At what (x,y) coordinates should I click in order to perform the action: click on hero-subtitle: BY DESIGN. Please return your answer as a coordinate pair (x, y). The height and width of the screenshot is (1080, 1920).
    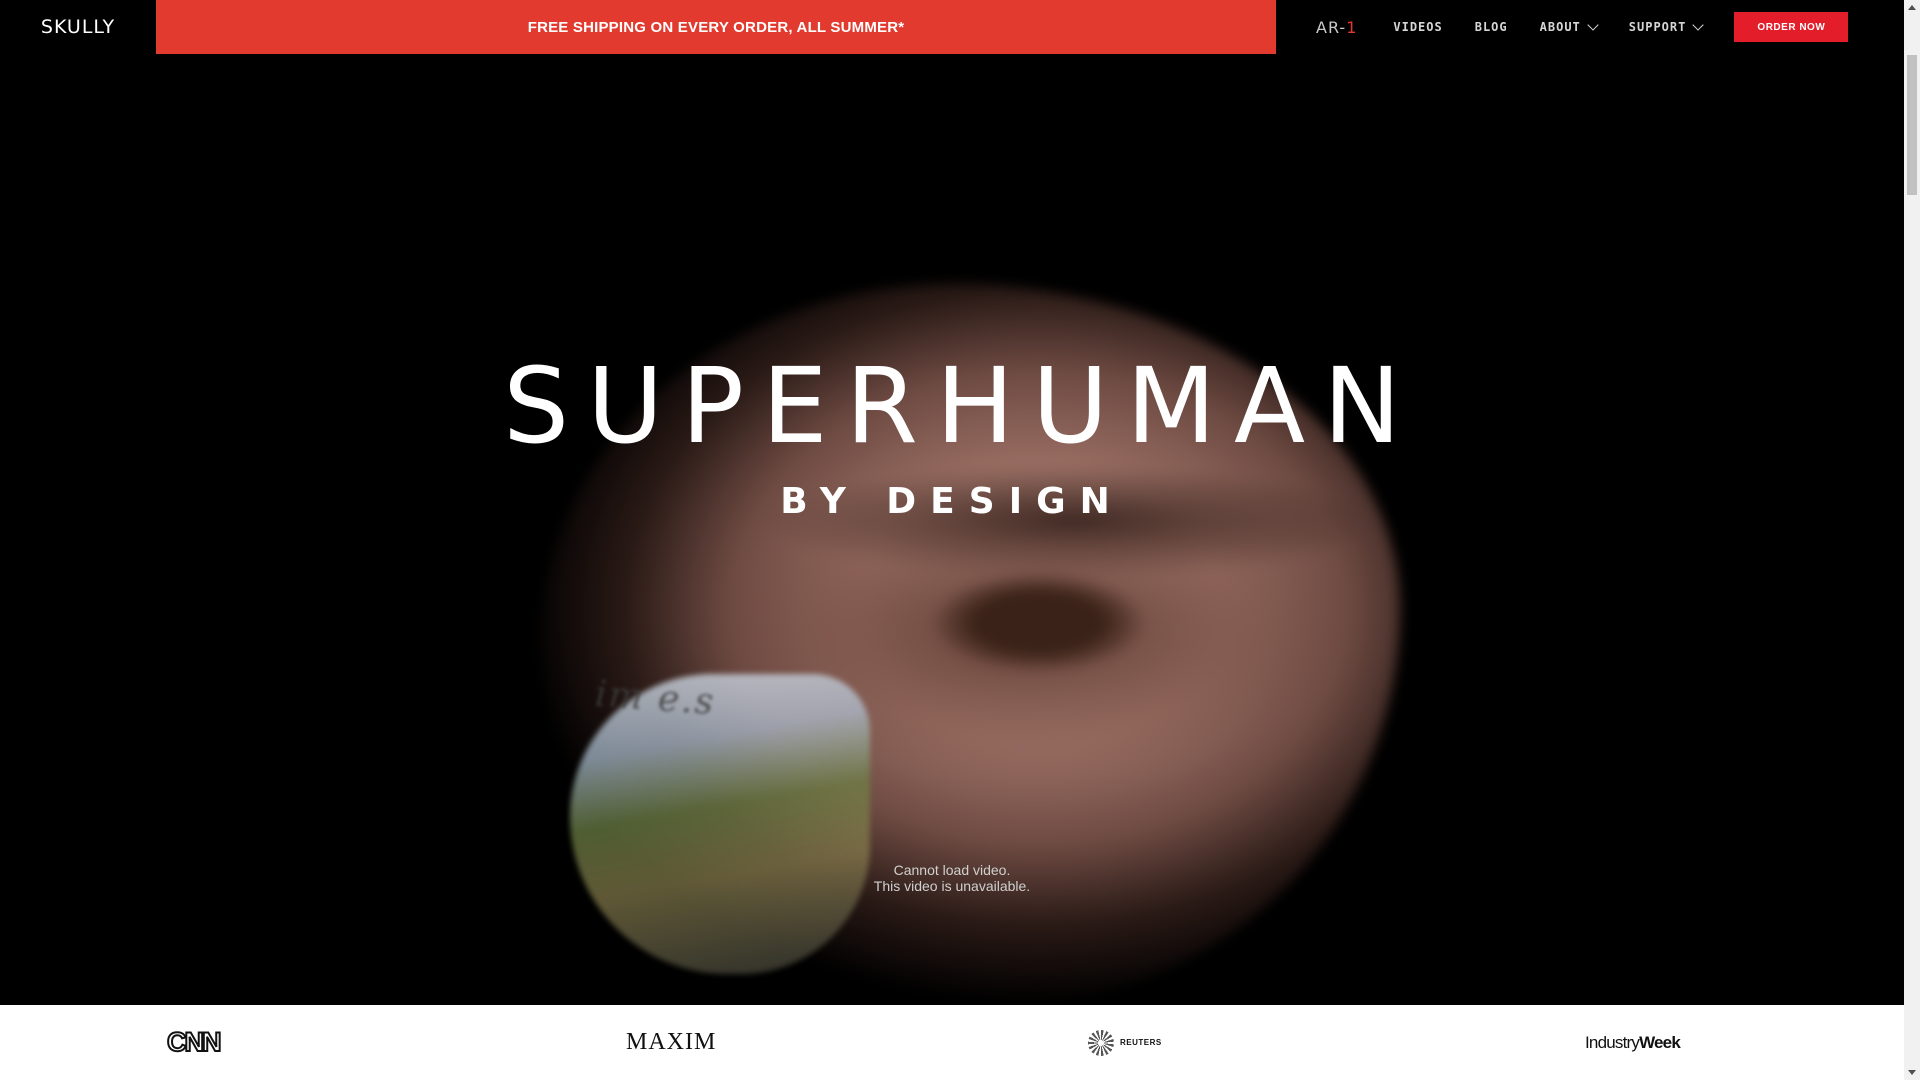
    Looking at the image, I should click on (952, 501).